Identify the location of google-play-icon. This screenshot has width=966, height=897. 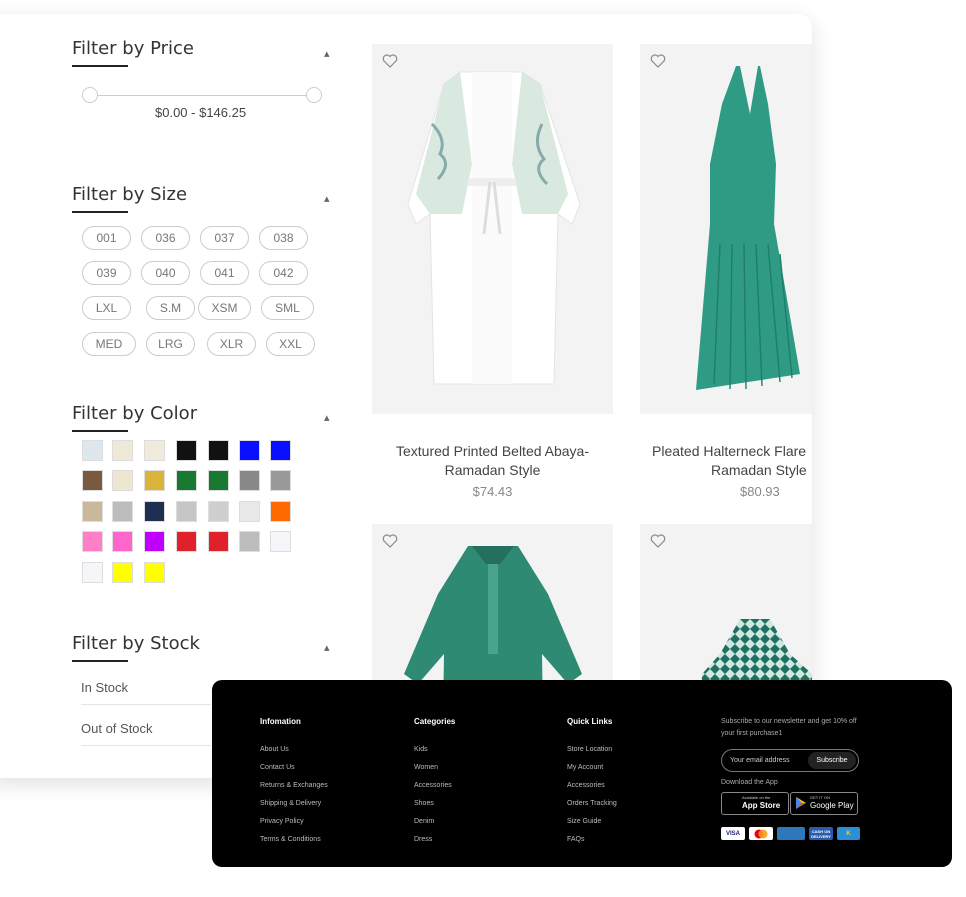
(801, 803).